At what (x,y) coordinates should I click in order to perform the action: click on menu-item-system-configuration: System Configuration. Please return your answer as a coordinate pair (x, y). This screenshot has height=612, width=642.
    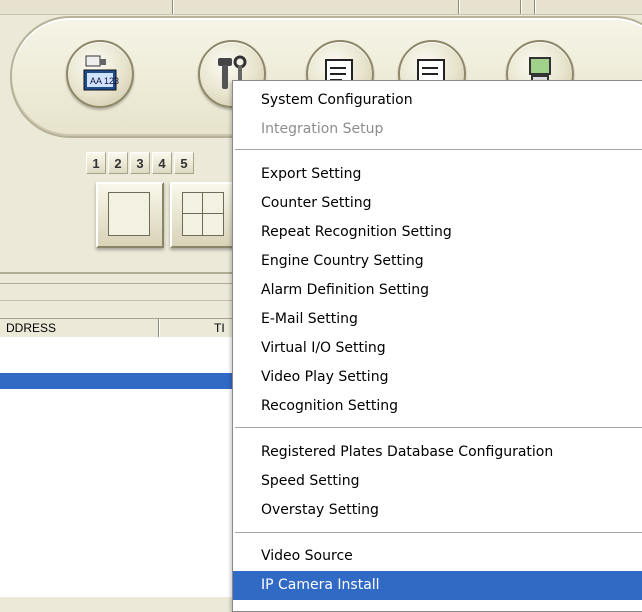
    Looking at the image, I should click on (437, 100).